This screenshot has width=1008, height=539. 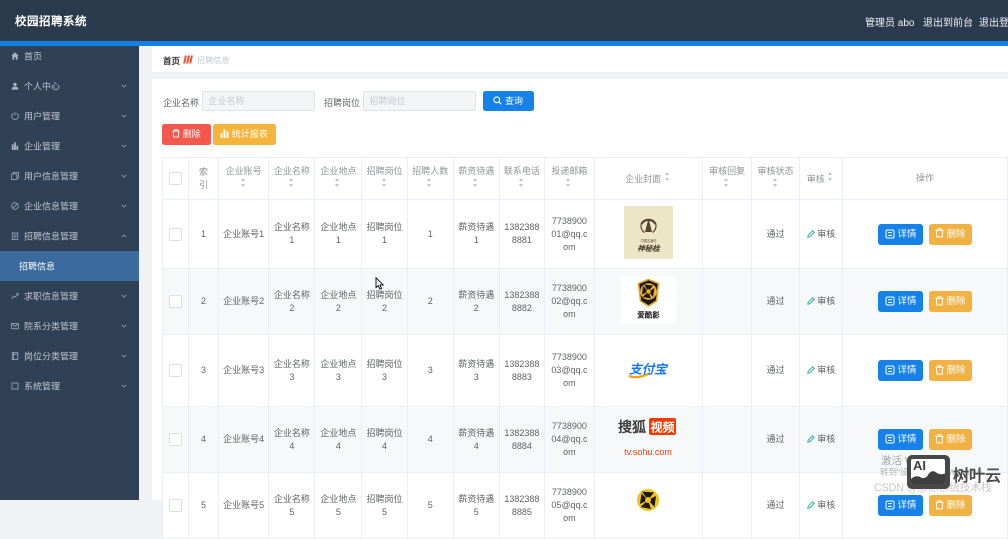 What do you see at coordinates (648, 240) in the screenshot?
I see `svg-text: 中国名酒坊` at bounding box center [648, 240].